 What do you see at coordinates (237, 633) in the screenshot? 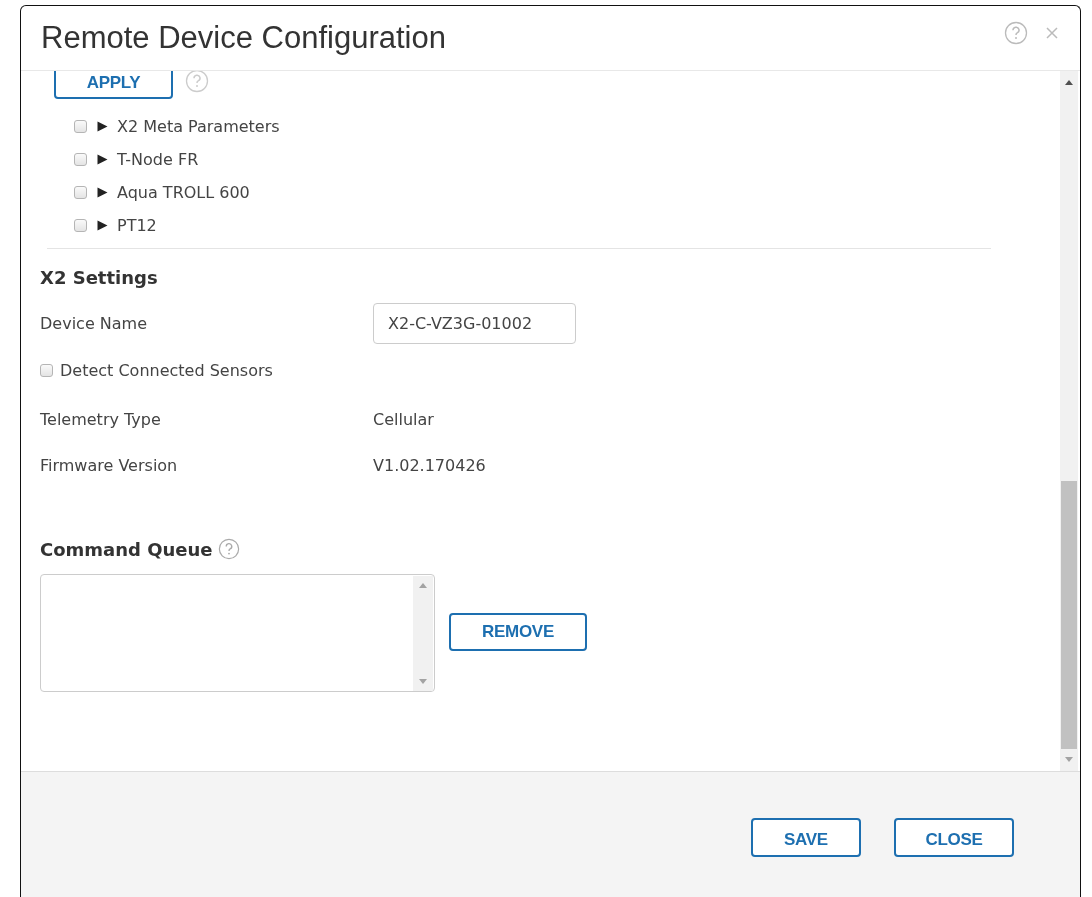
I see `command-queue-list` at bounding box center [237, 633].